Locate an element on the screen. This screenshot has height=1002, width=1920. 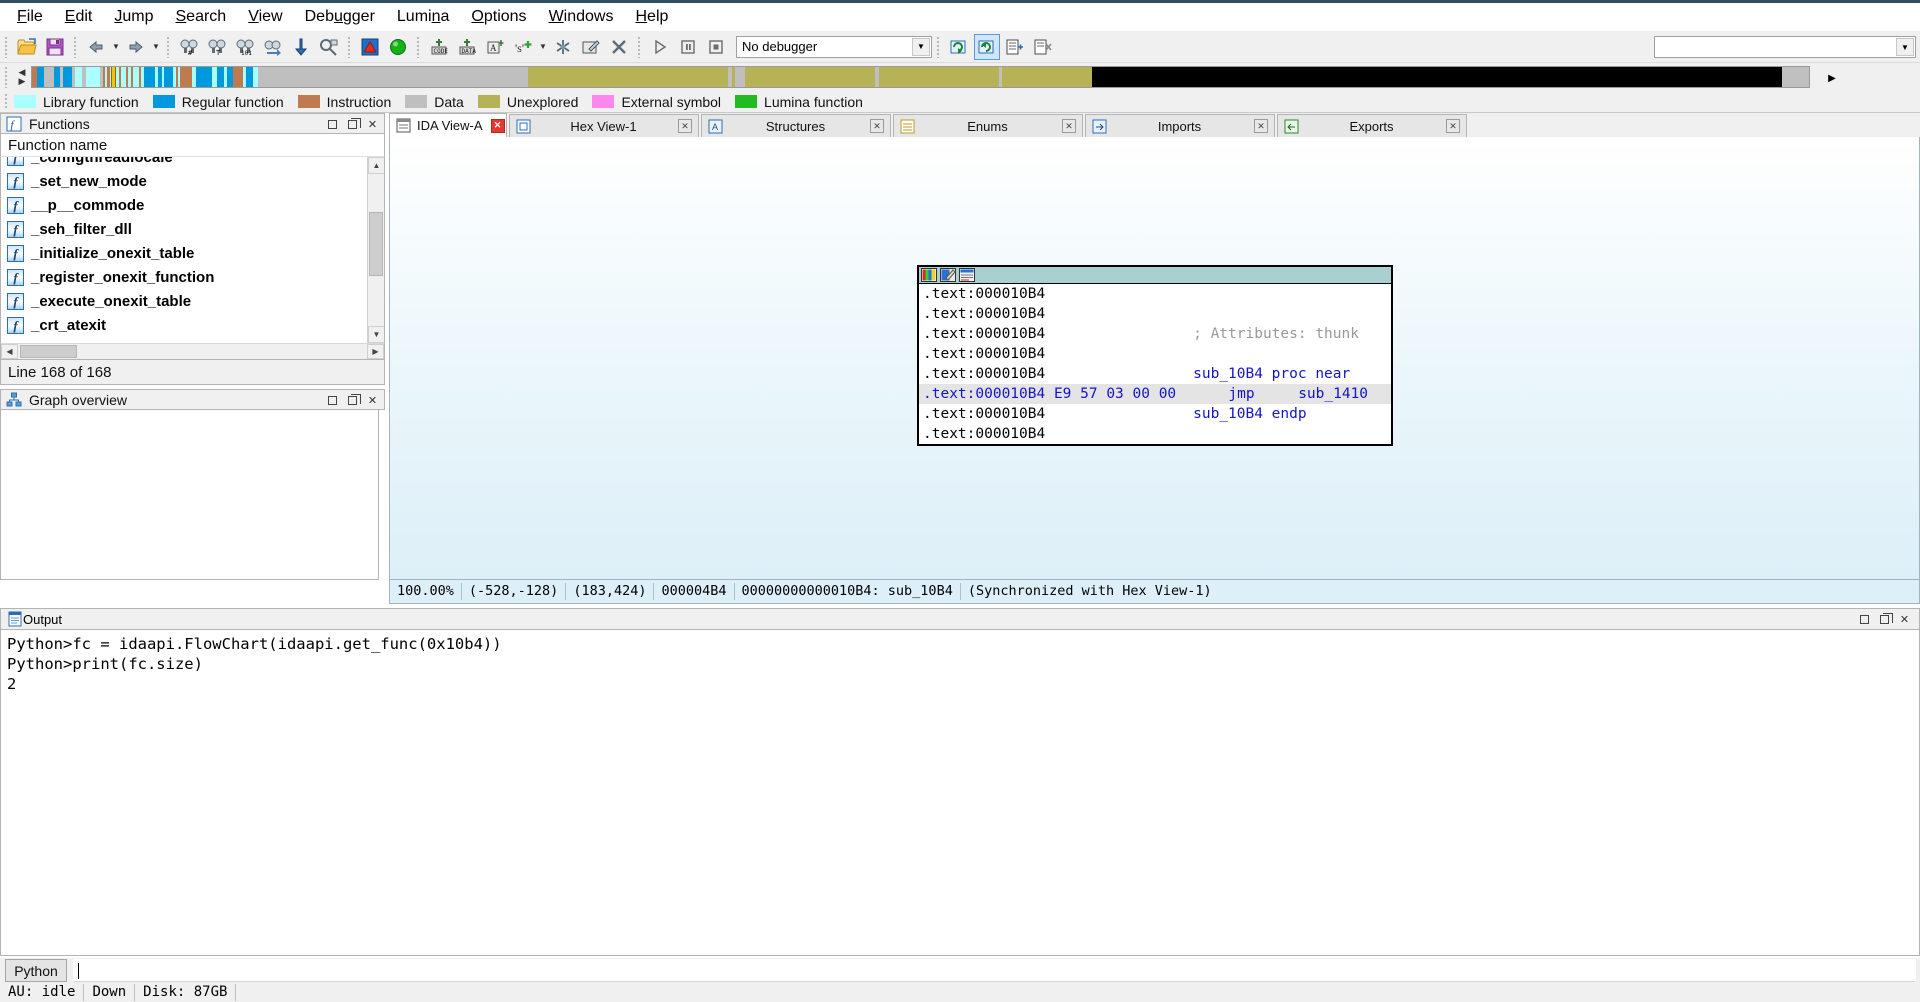
chevron-down-icon-2: ▼ is located at coordinates (1905, 47).